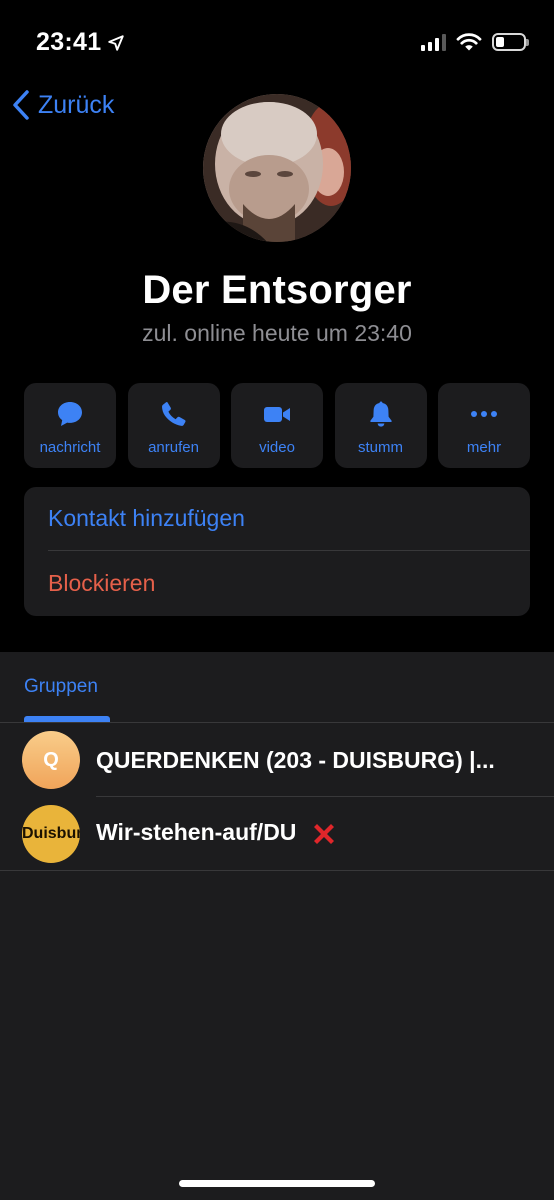  I want to click on group-avatar-text: Duisbur, so click(51, 833).